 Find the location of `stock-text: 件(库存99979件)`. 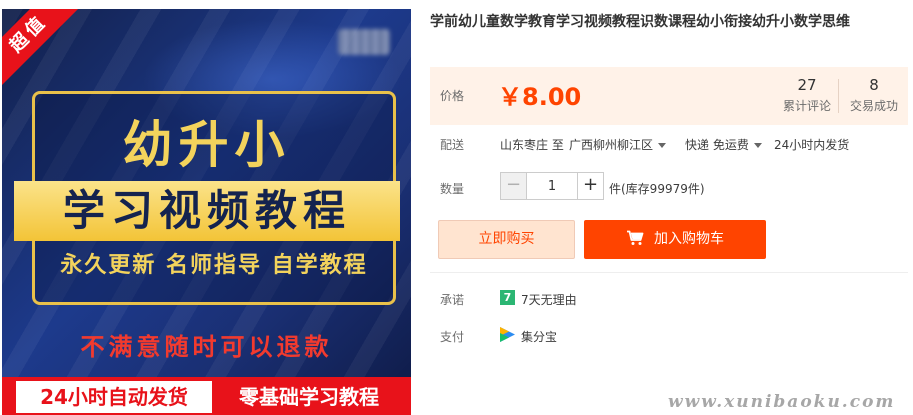

stock-text: 件(库存99979件) is located at coordinates (657, 189).